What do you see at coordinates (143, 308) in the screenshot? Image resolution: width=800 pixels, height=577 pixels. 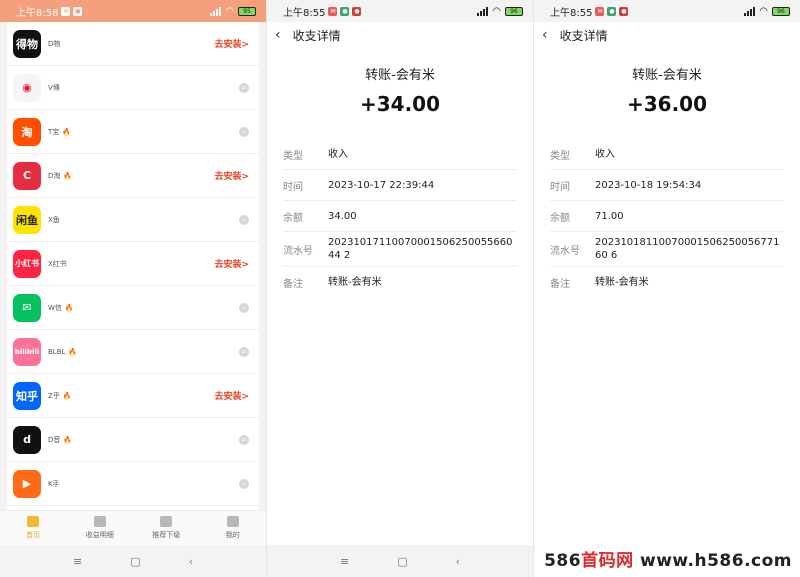 I see `app-name-wrap: W信 🔥` at bounding box center [143, 308].